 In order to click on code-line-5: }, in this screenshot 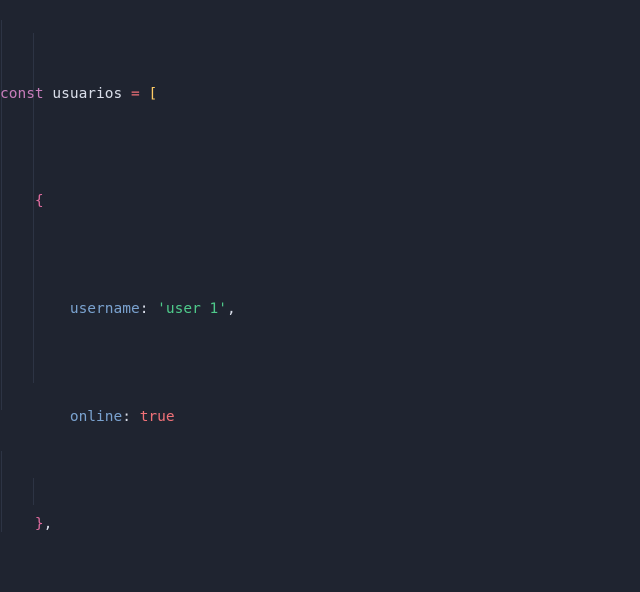, I will do `click(320, 524)`.